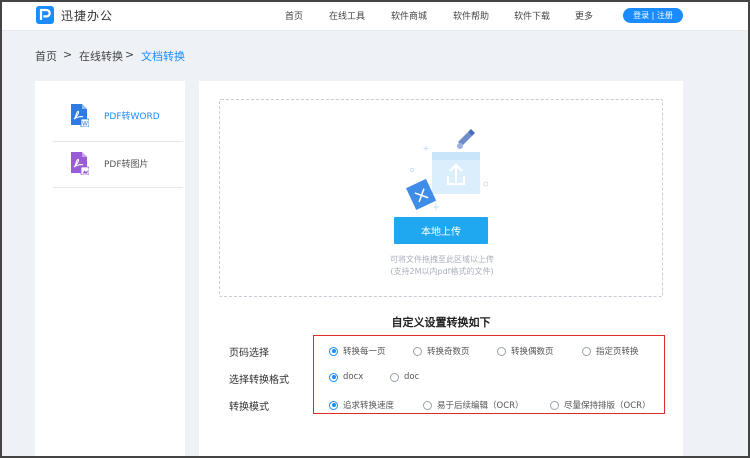 This screenshot has height=458, width=750. What do you see at coordinates (404, 377) in the screenshot?
I see `radio-format-doc: doc` at bounding box center [404, 377].